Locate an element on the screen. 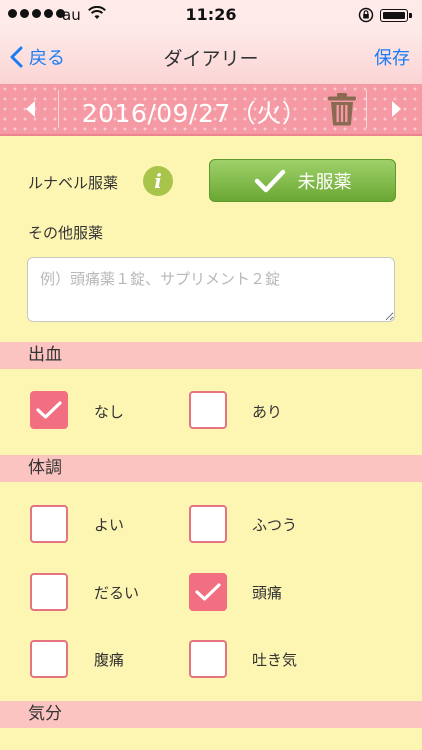  rotation-lock-icon is located at coordinates (366, 17).